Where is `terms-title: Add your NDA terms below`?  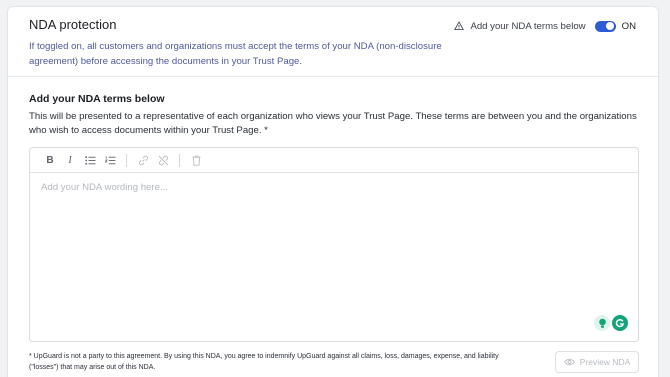 terms-title: Add your NDA terms below is located at coordinates (97, 99).